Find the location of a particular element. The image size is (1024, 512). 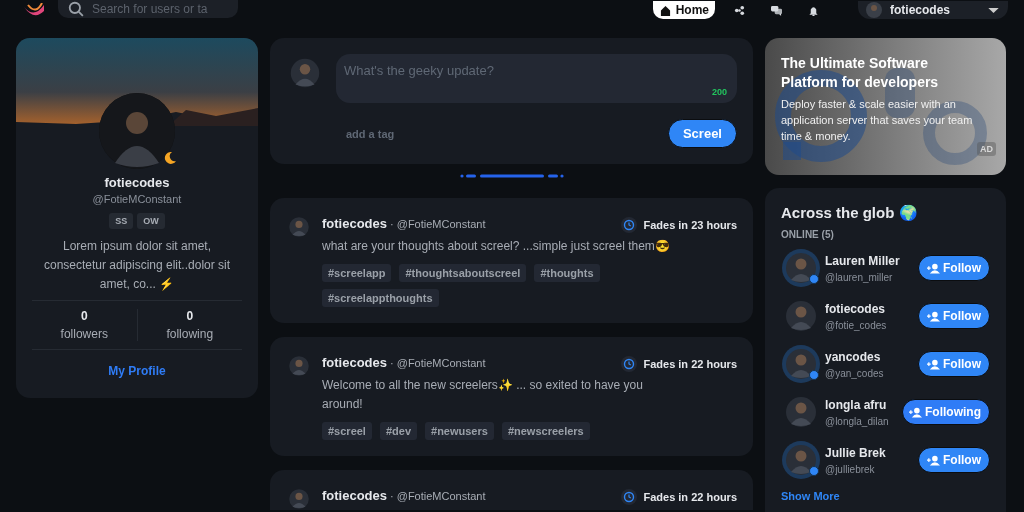

tag-input: add a tag is located at coordinates (406, 133).